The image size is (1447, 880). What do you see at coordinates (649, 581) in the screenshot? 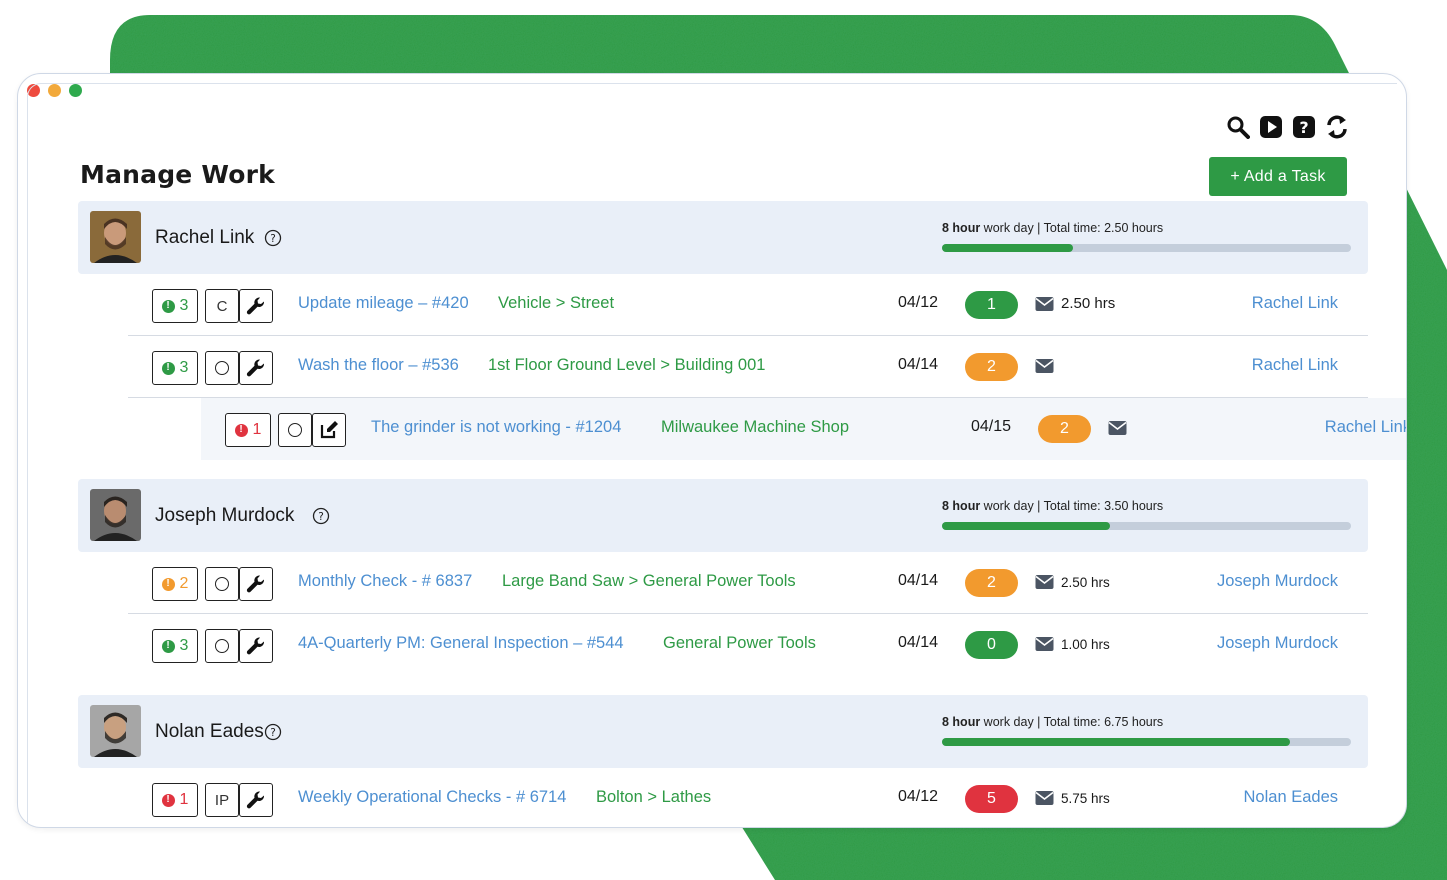
I see `location-link: Large Band Saw > General Power Tools` at bounding box center [649, 581].